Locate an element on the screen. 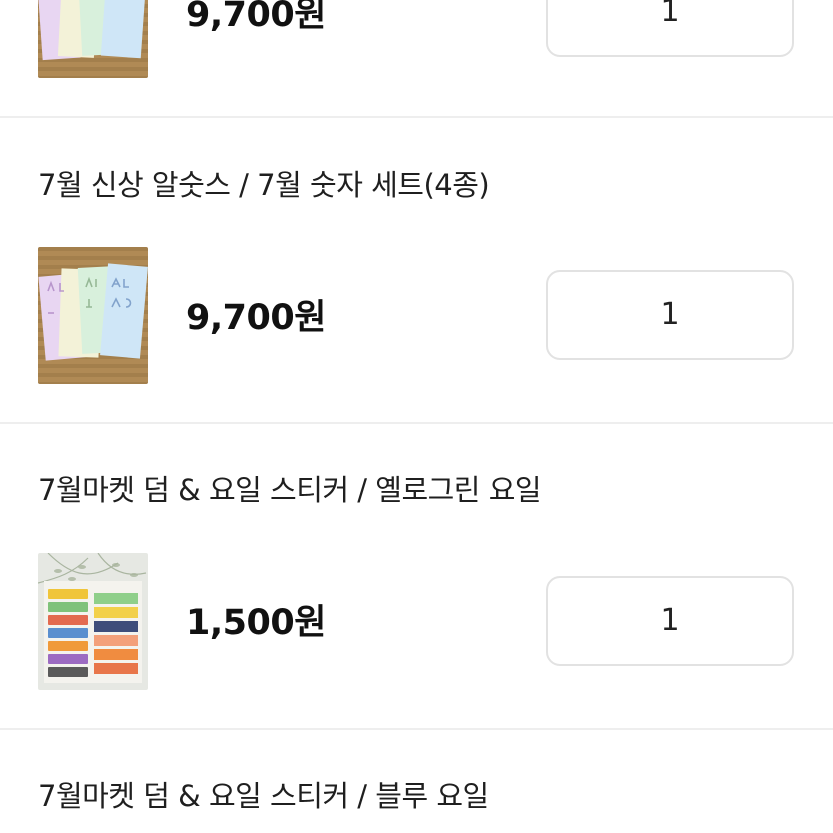 This screenshot has width=833, height=833. price-item-2: 9,700원 is located at coordinates (256, 318).